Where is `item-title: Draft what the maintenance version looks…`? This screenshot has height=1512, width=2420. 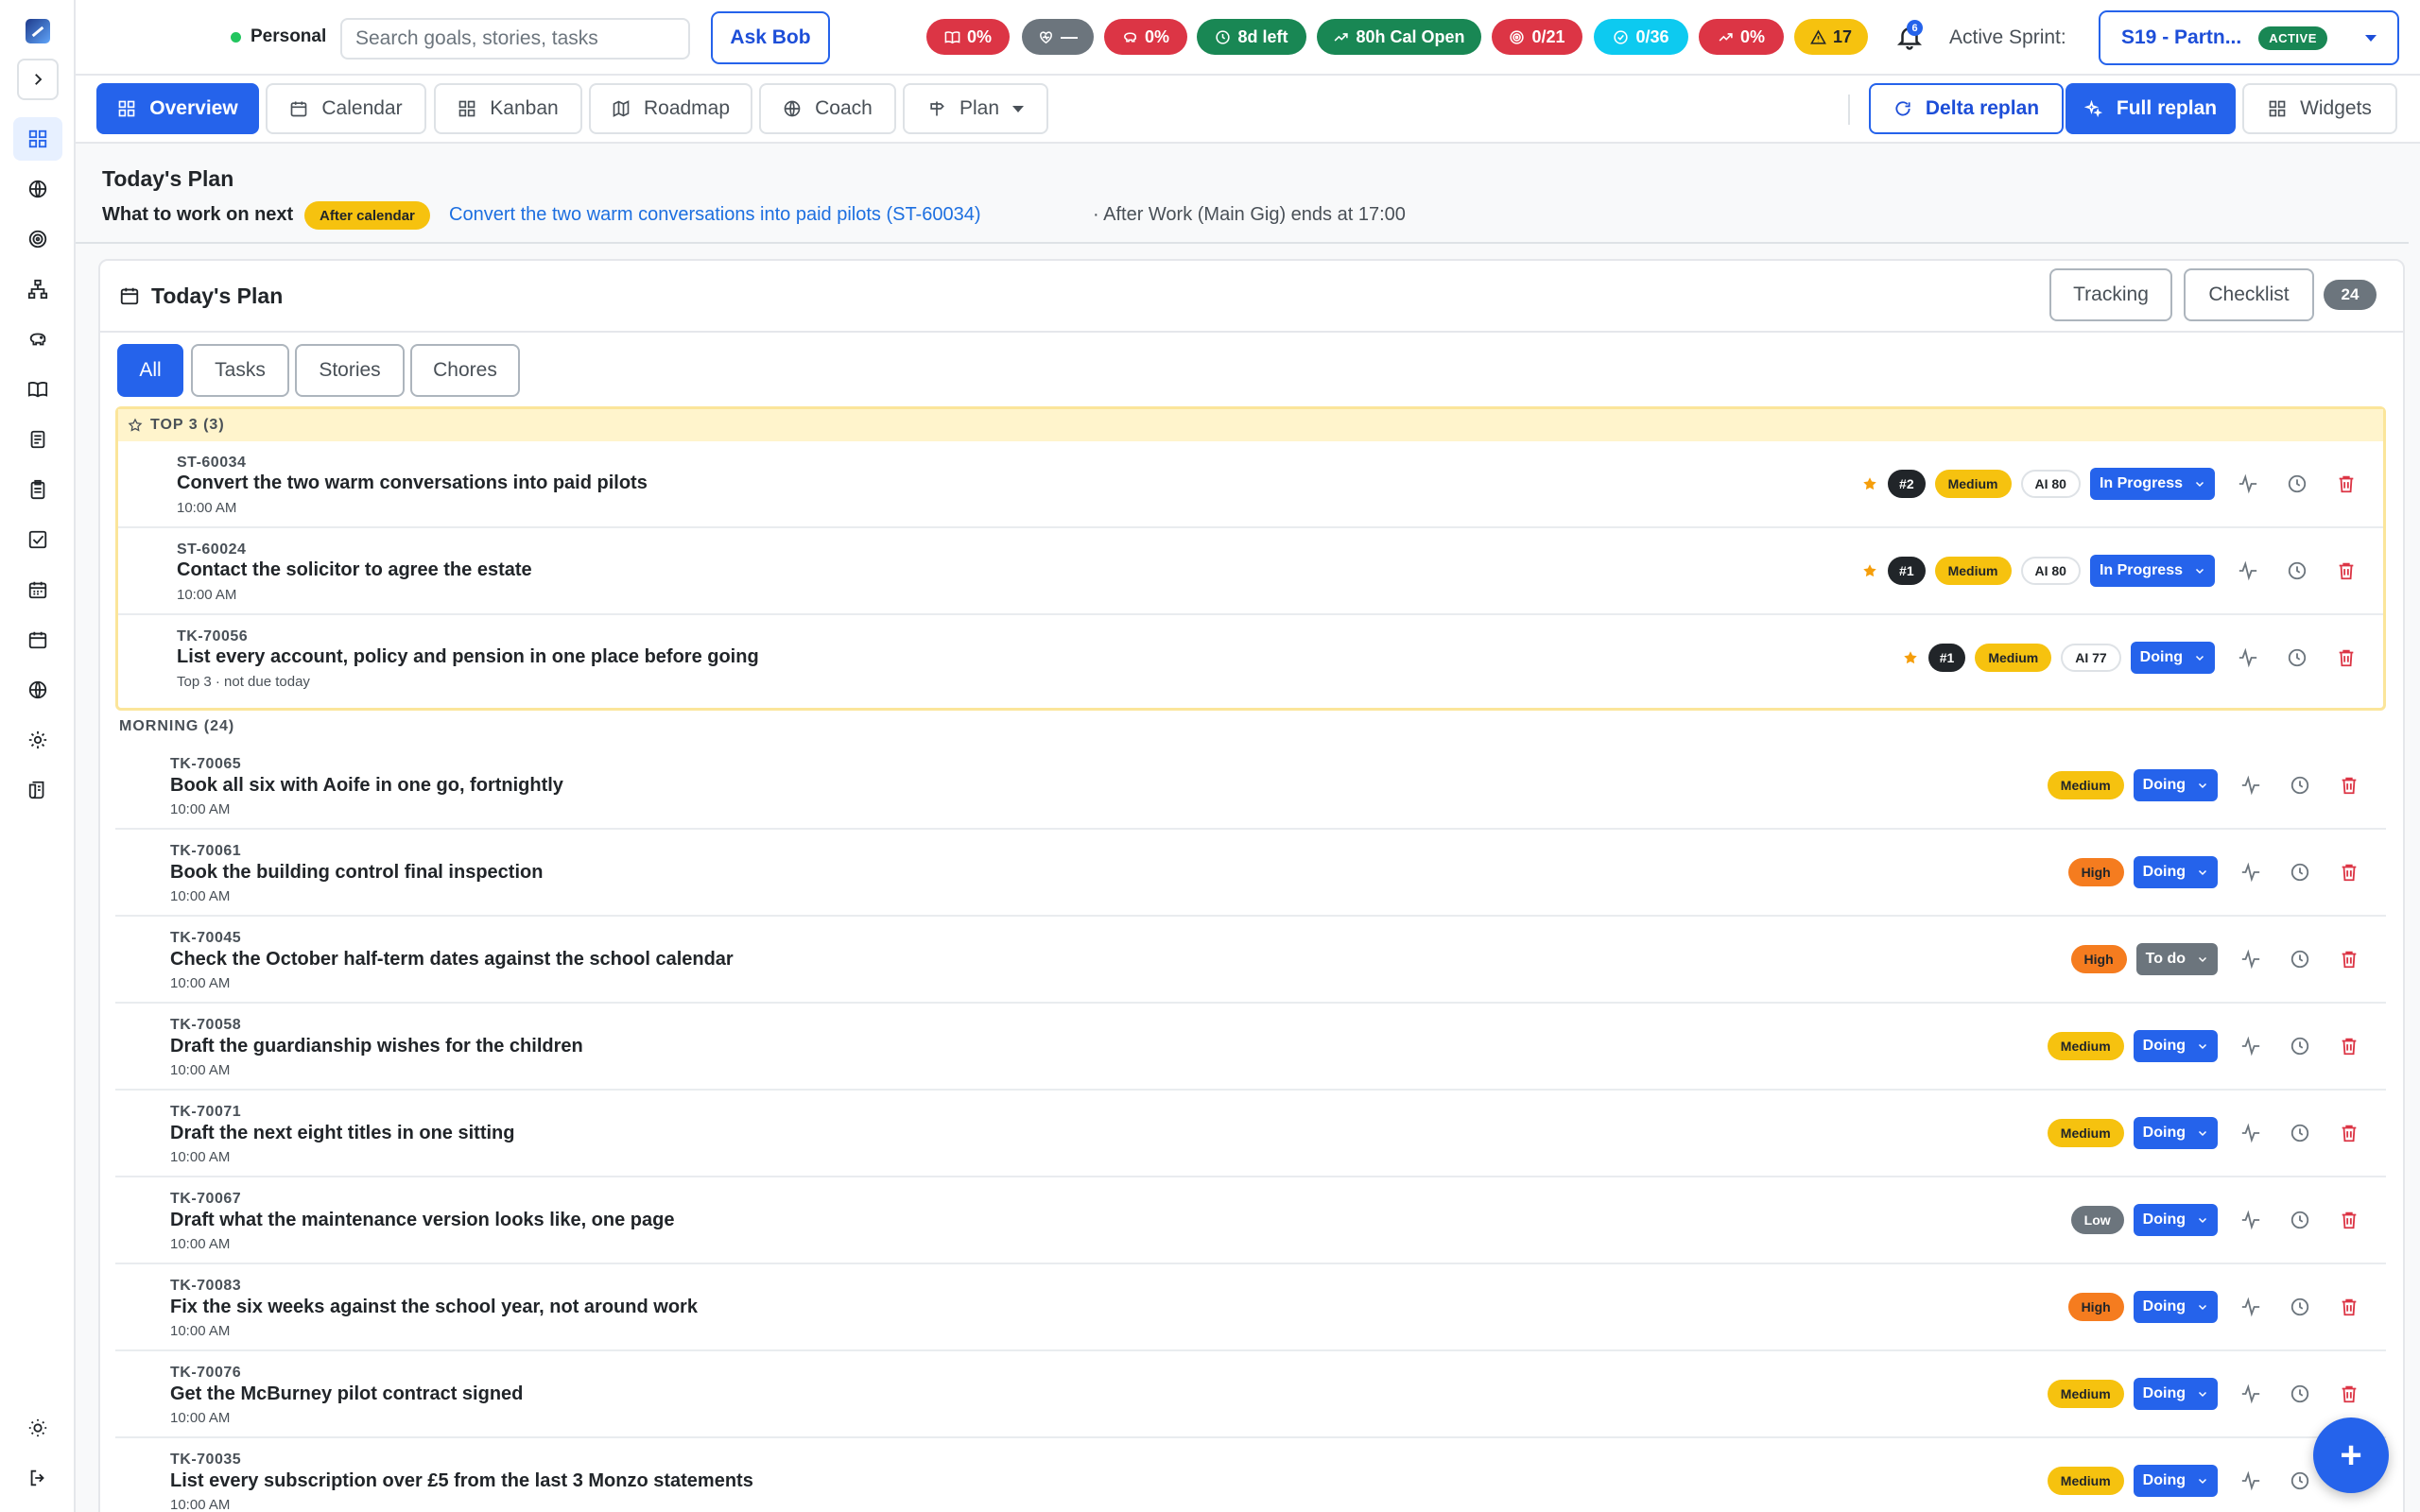 item-title: Draft what the maintenance version looks… is located at coordinates (422, 1220).